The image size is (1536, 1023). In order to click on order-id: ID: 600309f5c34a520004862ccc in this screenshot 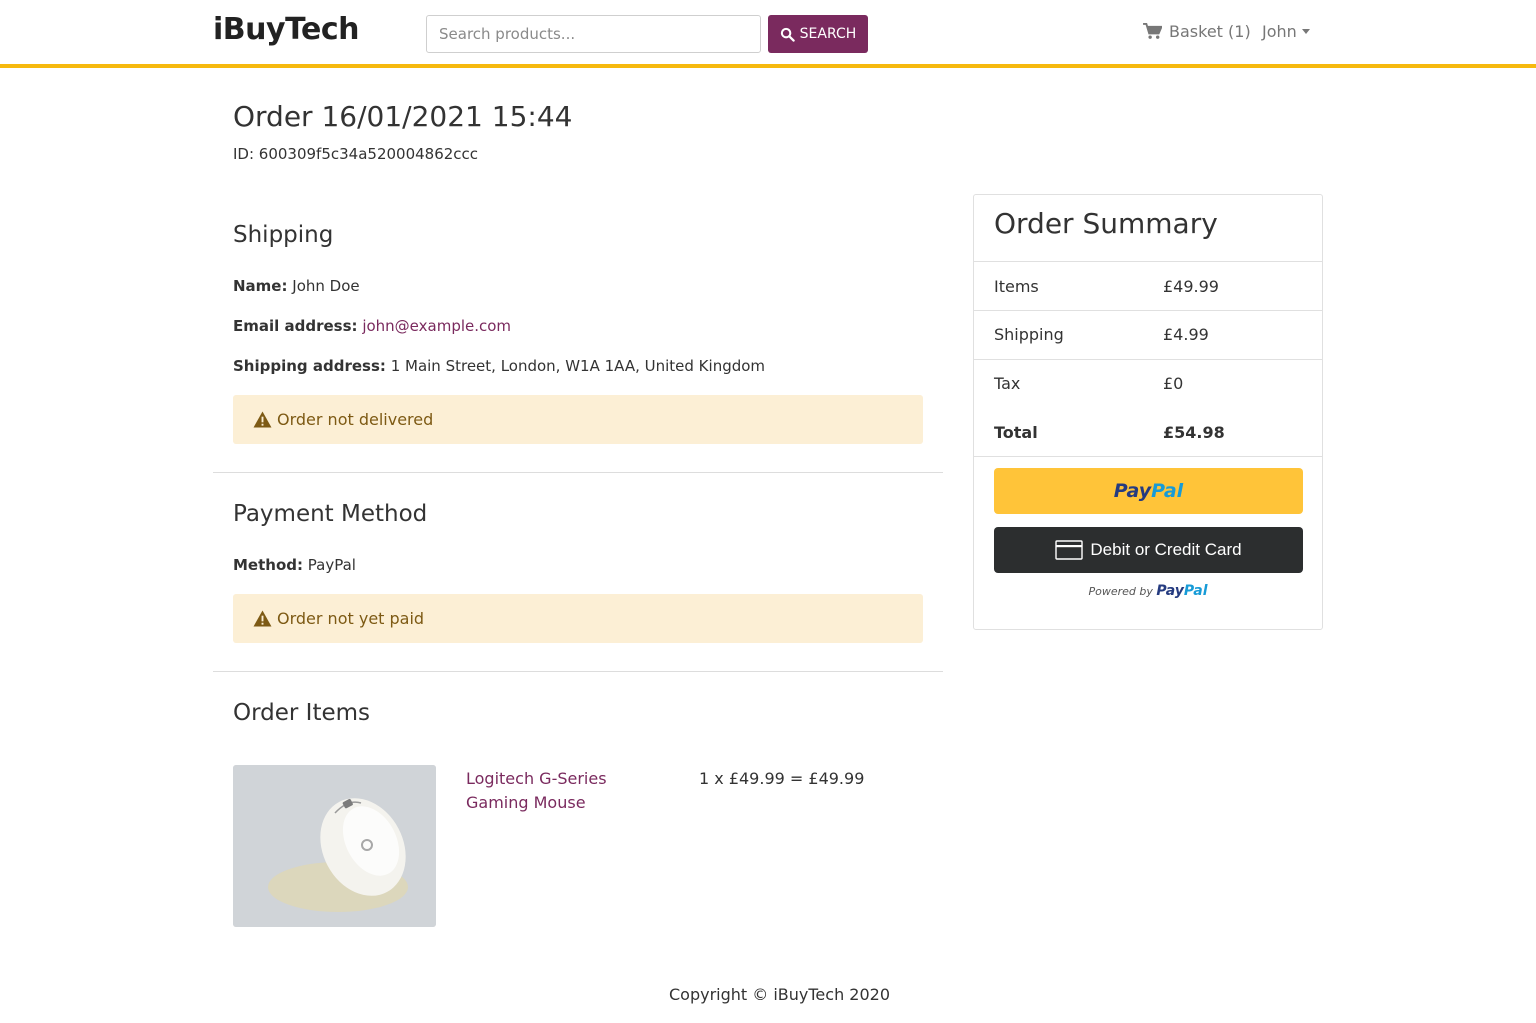, I will do `click(356, 154)`.